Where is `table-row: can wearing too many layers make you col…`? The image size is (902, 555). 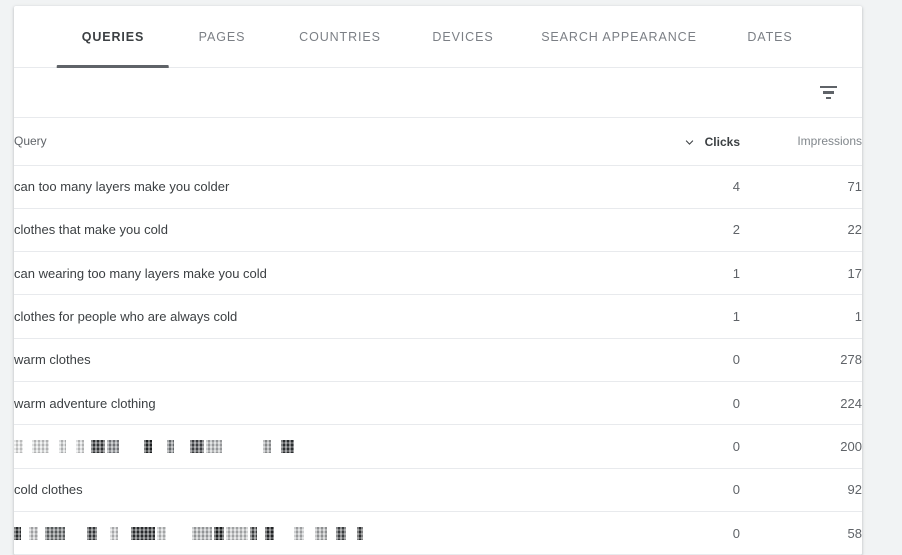 table-row: can wearing too many layers make you col… is located at coordinates (438, 273).